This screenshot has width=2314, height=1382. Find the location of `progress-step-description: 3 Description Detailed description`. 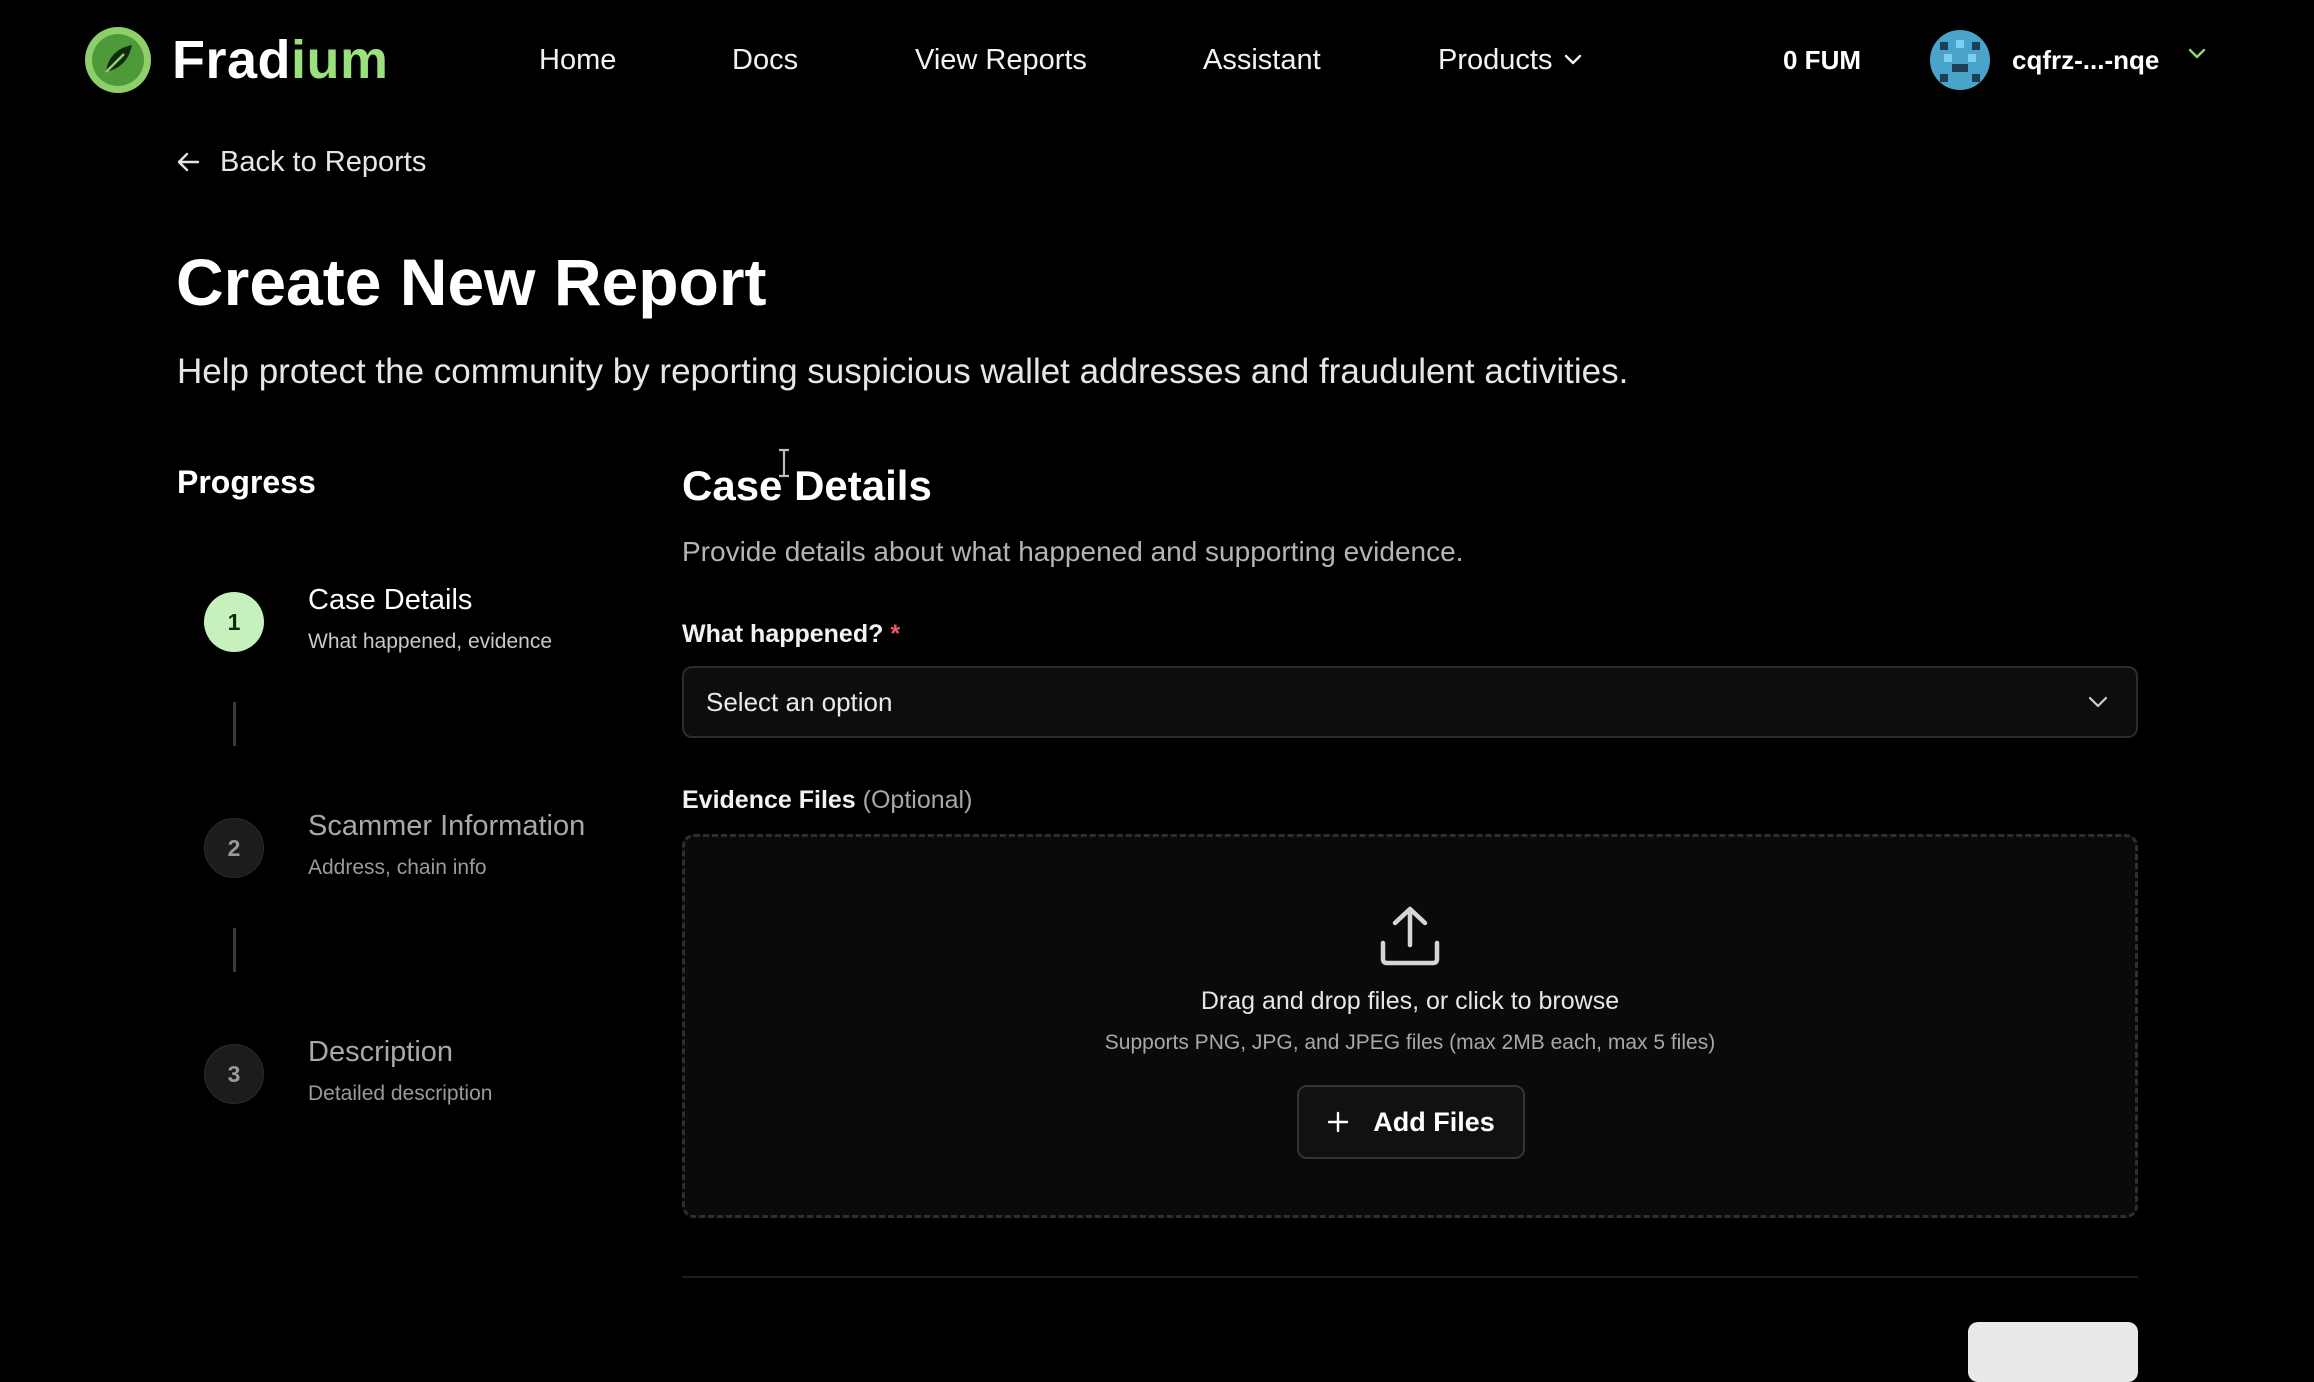

progress-step-description: 3 Description Detailed description is located at coordinates (348, 1071).